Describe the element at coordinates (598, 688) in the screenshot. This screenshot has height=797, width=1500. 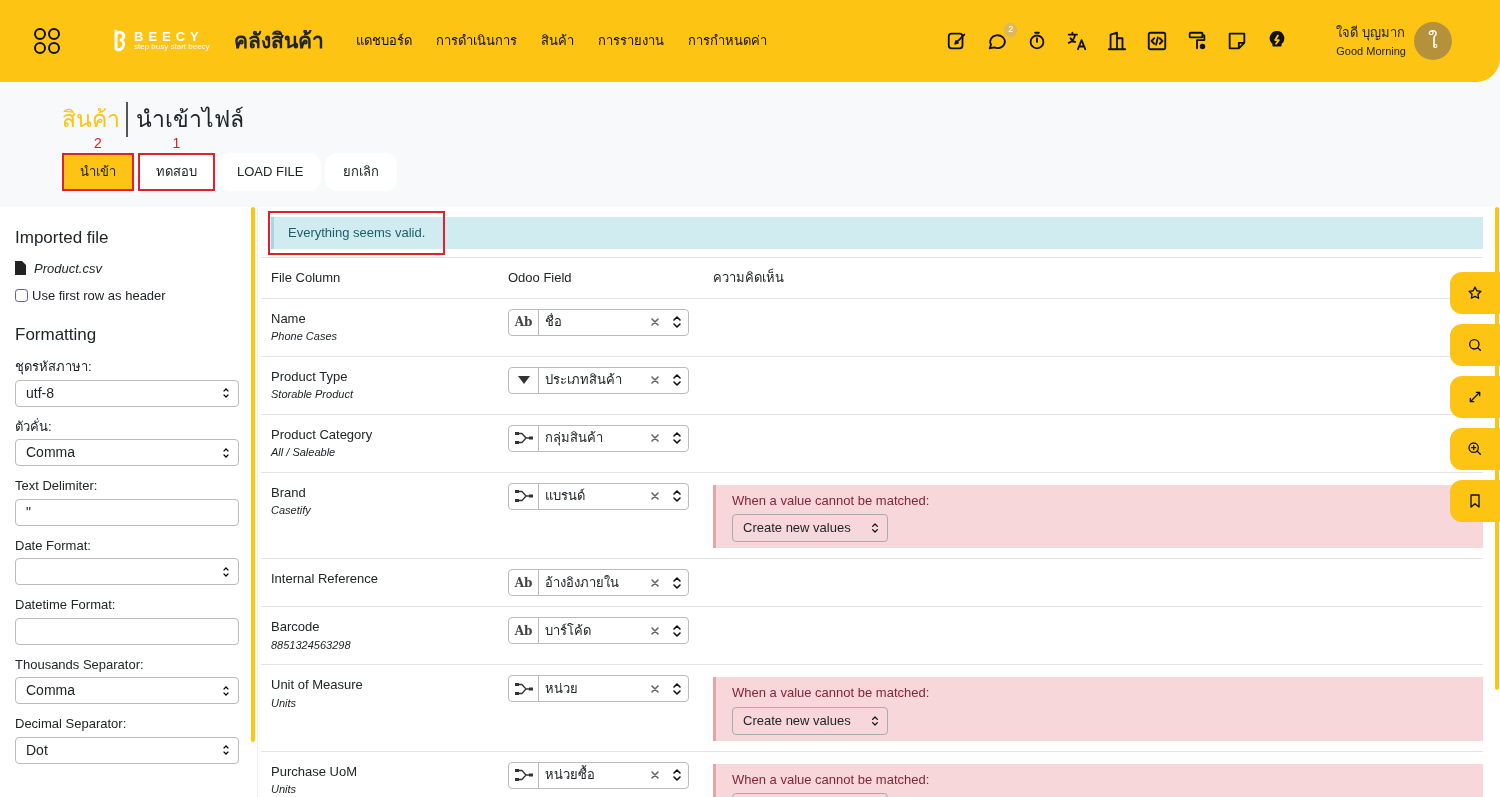
I see `field-select: หน่วย` at that location.